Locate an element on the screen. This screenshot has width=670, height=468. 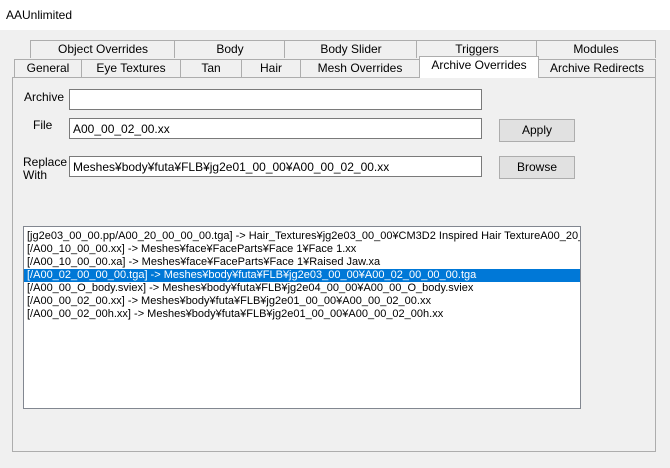
tab-hair: Hair is located at coordinates (271, 68).